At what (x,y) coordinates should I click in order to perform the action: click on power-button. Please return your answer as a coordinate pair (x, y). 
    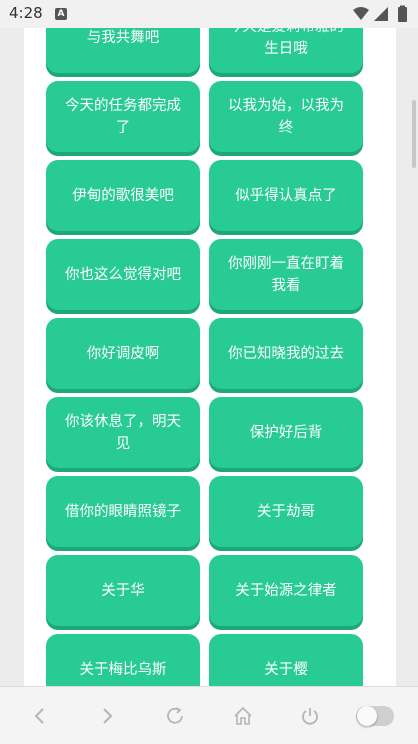
    Looking at the image, I should click on (310, 716).